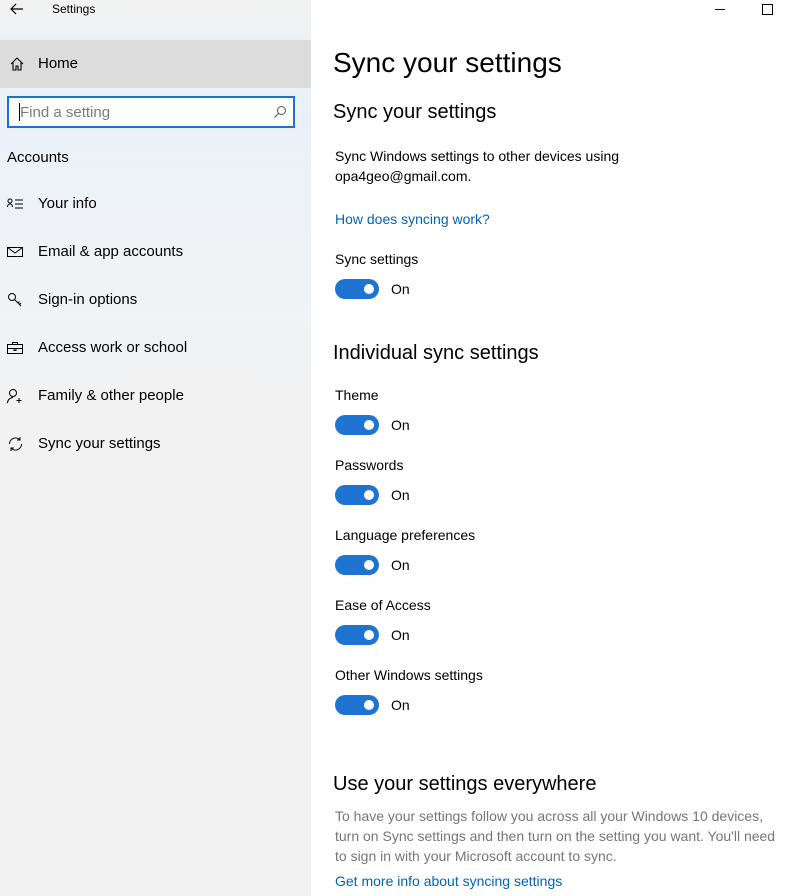  What do you see at coordinates (403, 176) in the screenshot?
I see `sync-description-line2: opa4geo@gmail.com.` at bounding box center [403, 176].